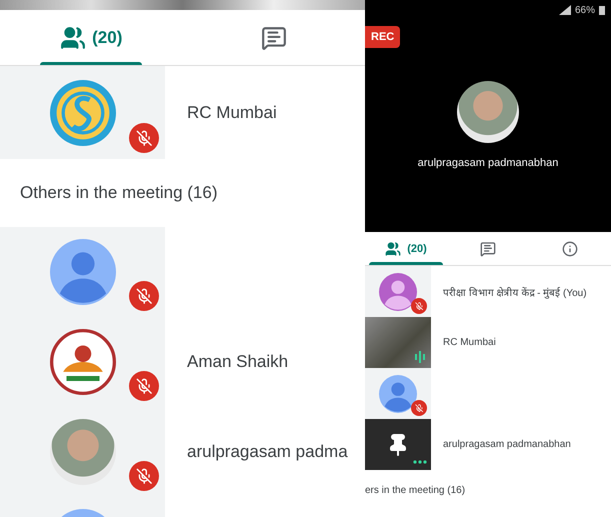  Describe the element at coordinates (382, 37) in the screenshot. I see `recording-badge: REC` at that location.